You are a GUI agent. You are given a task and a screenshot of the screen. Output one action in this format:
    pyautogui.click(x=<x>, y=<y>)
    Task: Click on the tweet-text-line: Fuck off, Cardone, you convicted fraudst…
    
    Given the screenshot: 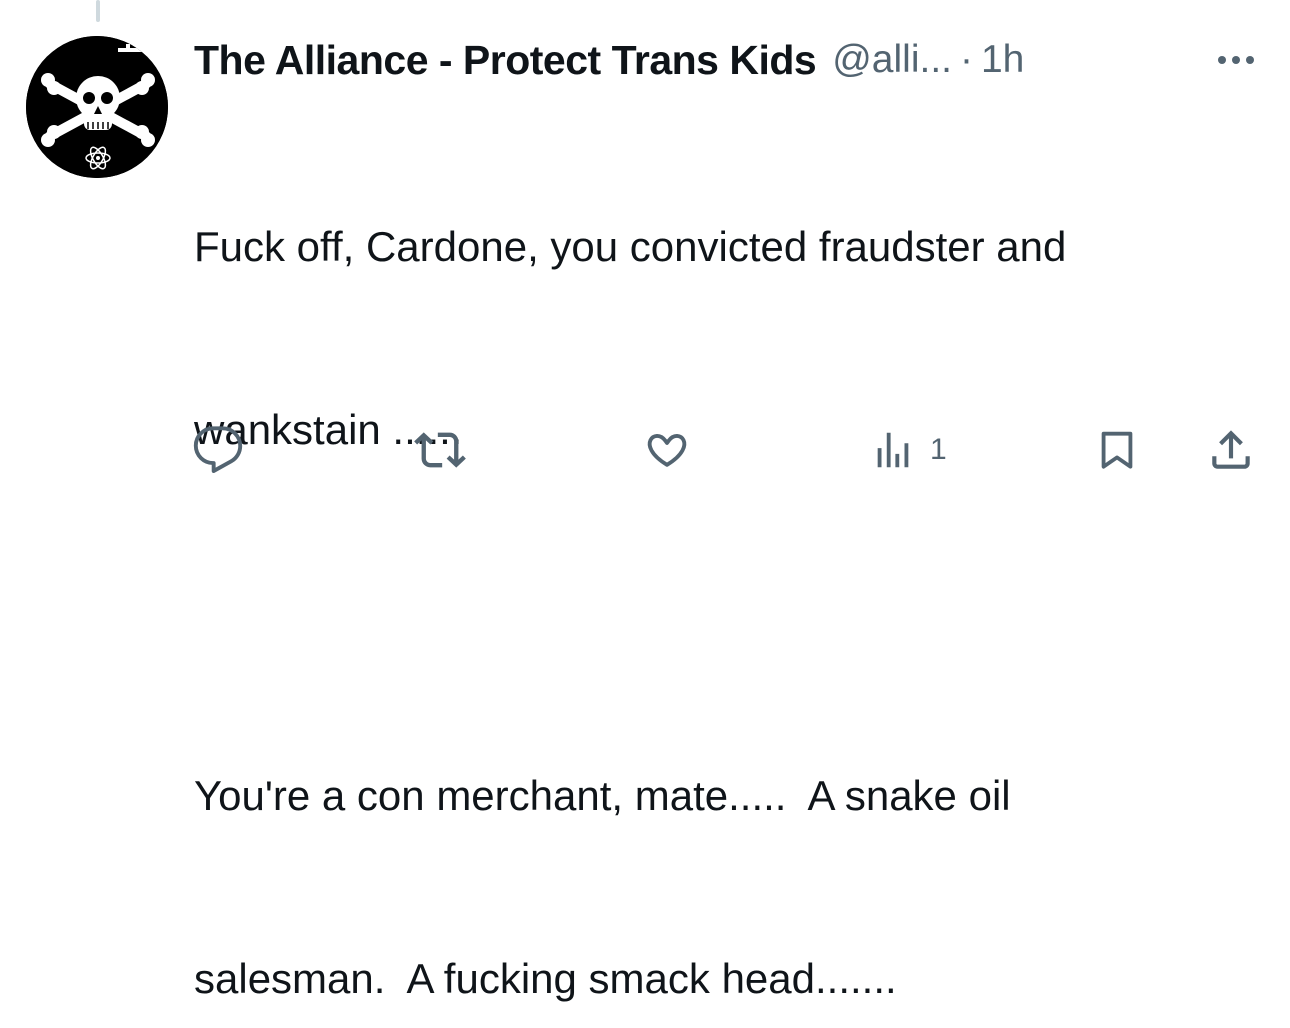 What is the action you would take?
    pyautogui.click(x=630, y=246)
    